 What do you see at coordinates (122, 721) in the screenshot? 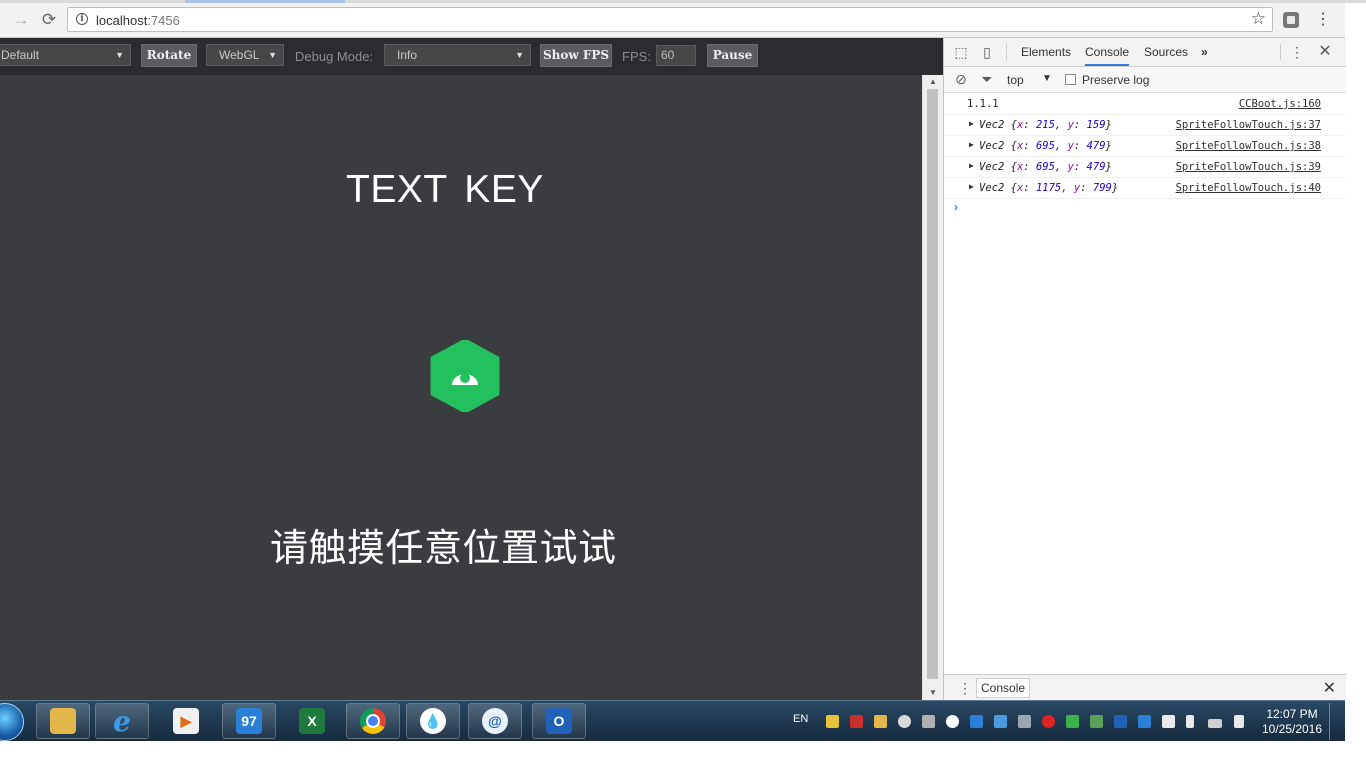
I see `internet-explorer-taskbar-button: e` at bounding box center [122, 721].